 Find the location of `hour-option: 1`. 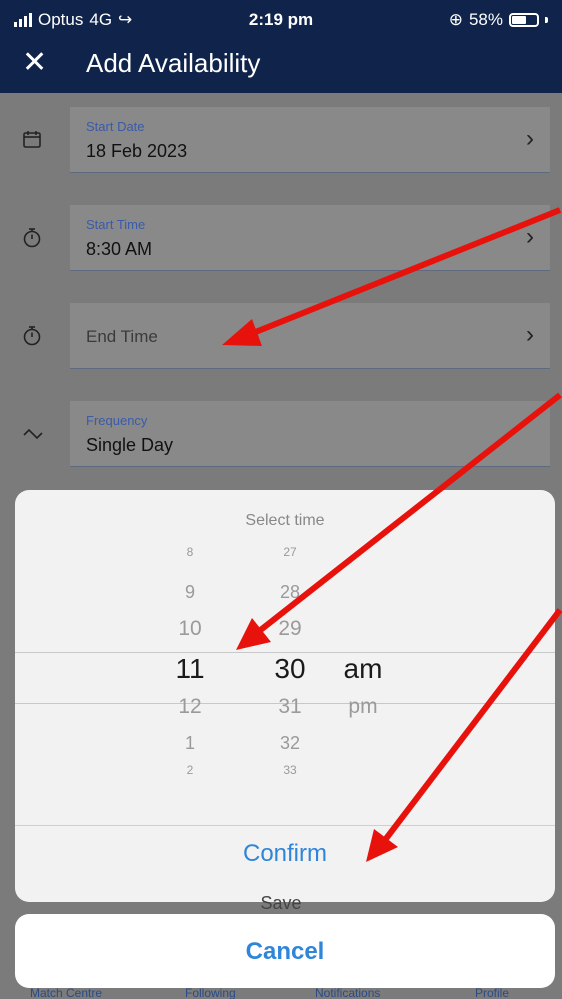

hour-option: 1 is located at coordinates (190, 743).